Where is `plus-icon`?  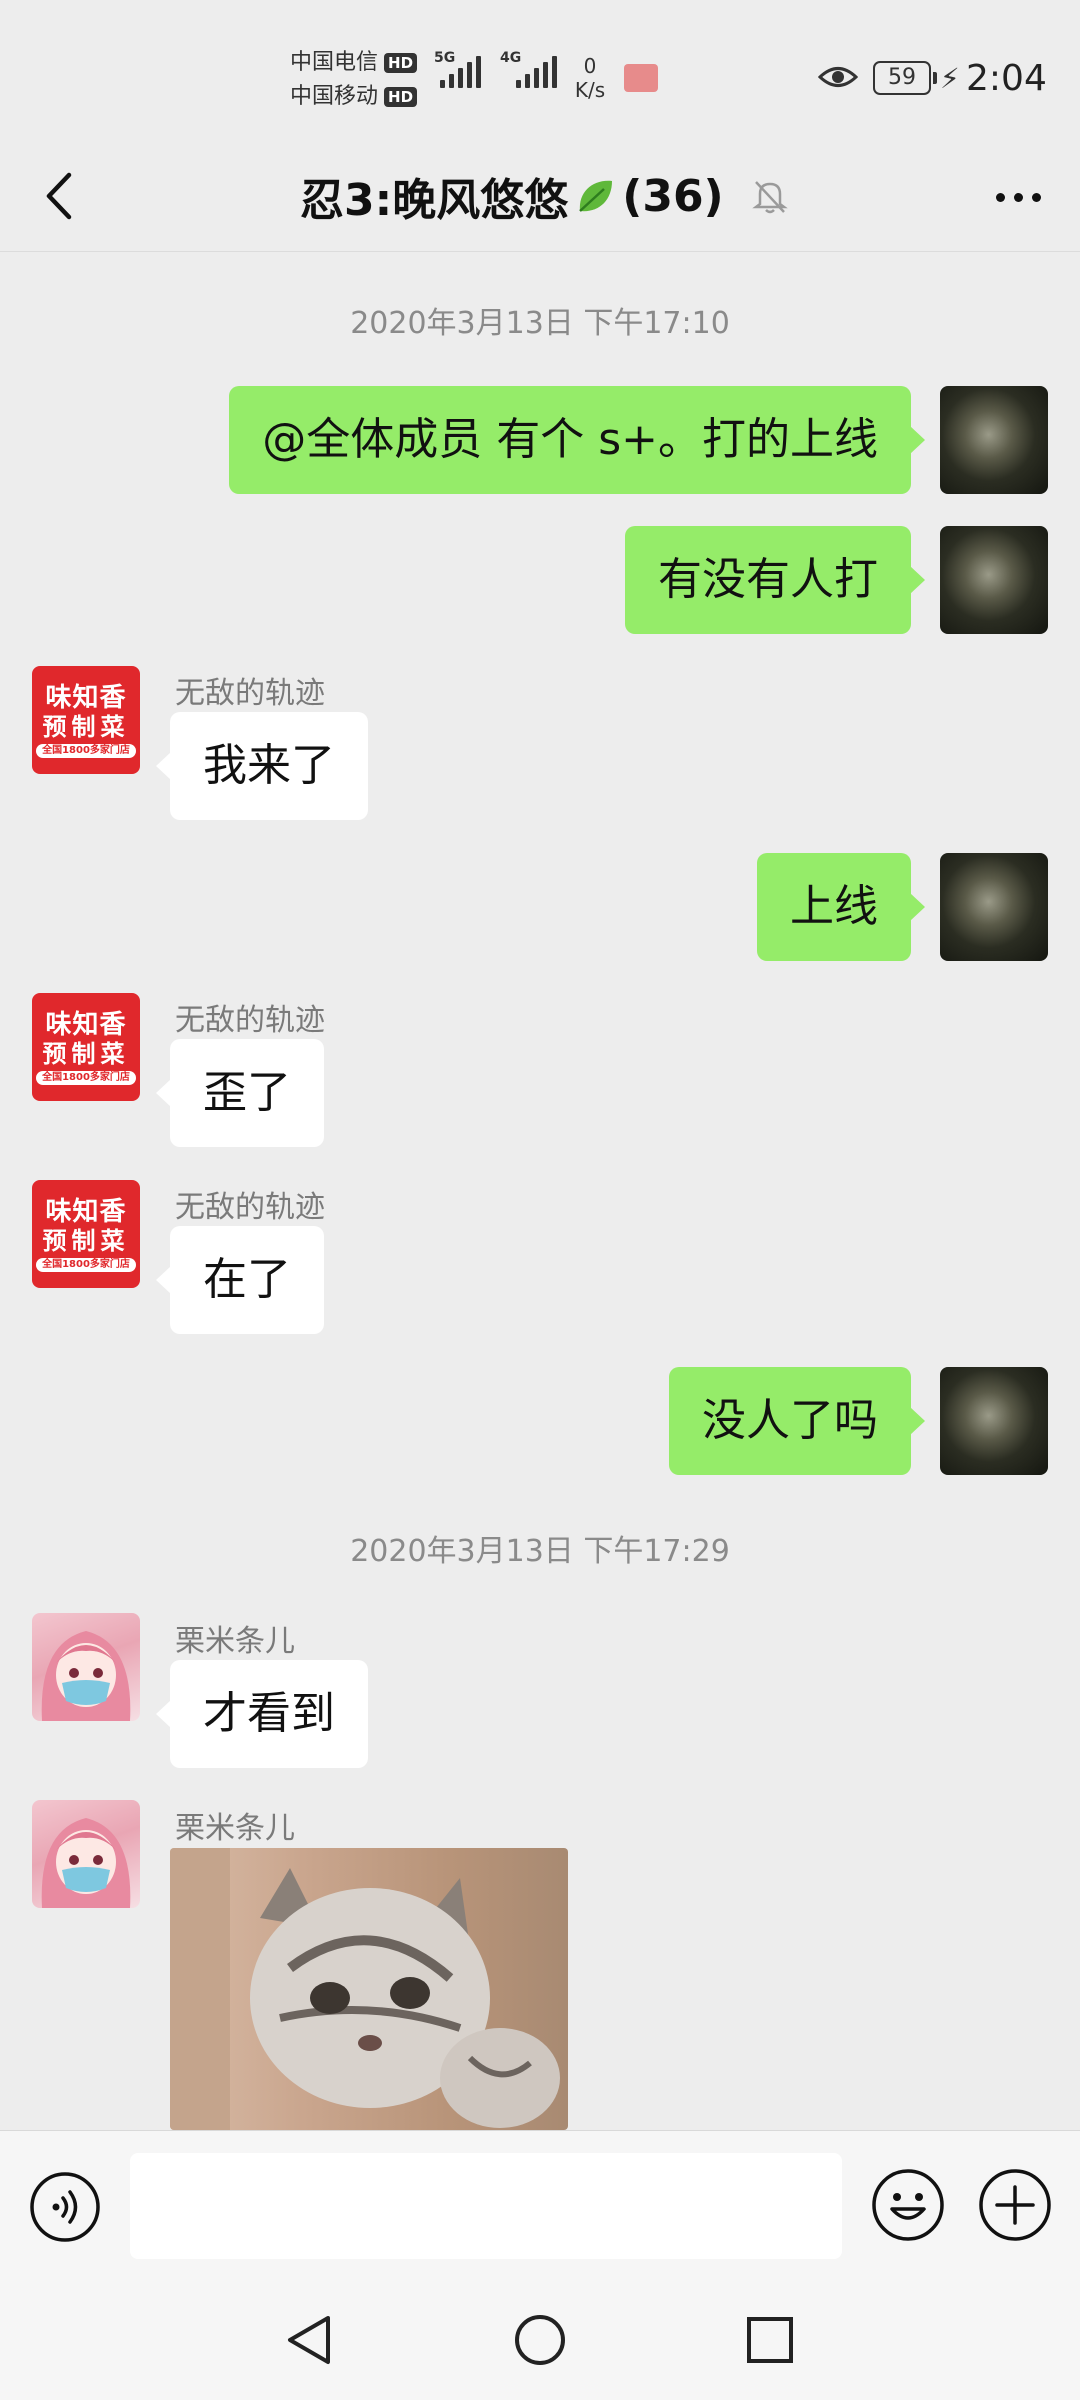 plus-icon is located at coordinates (1015, 2205).